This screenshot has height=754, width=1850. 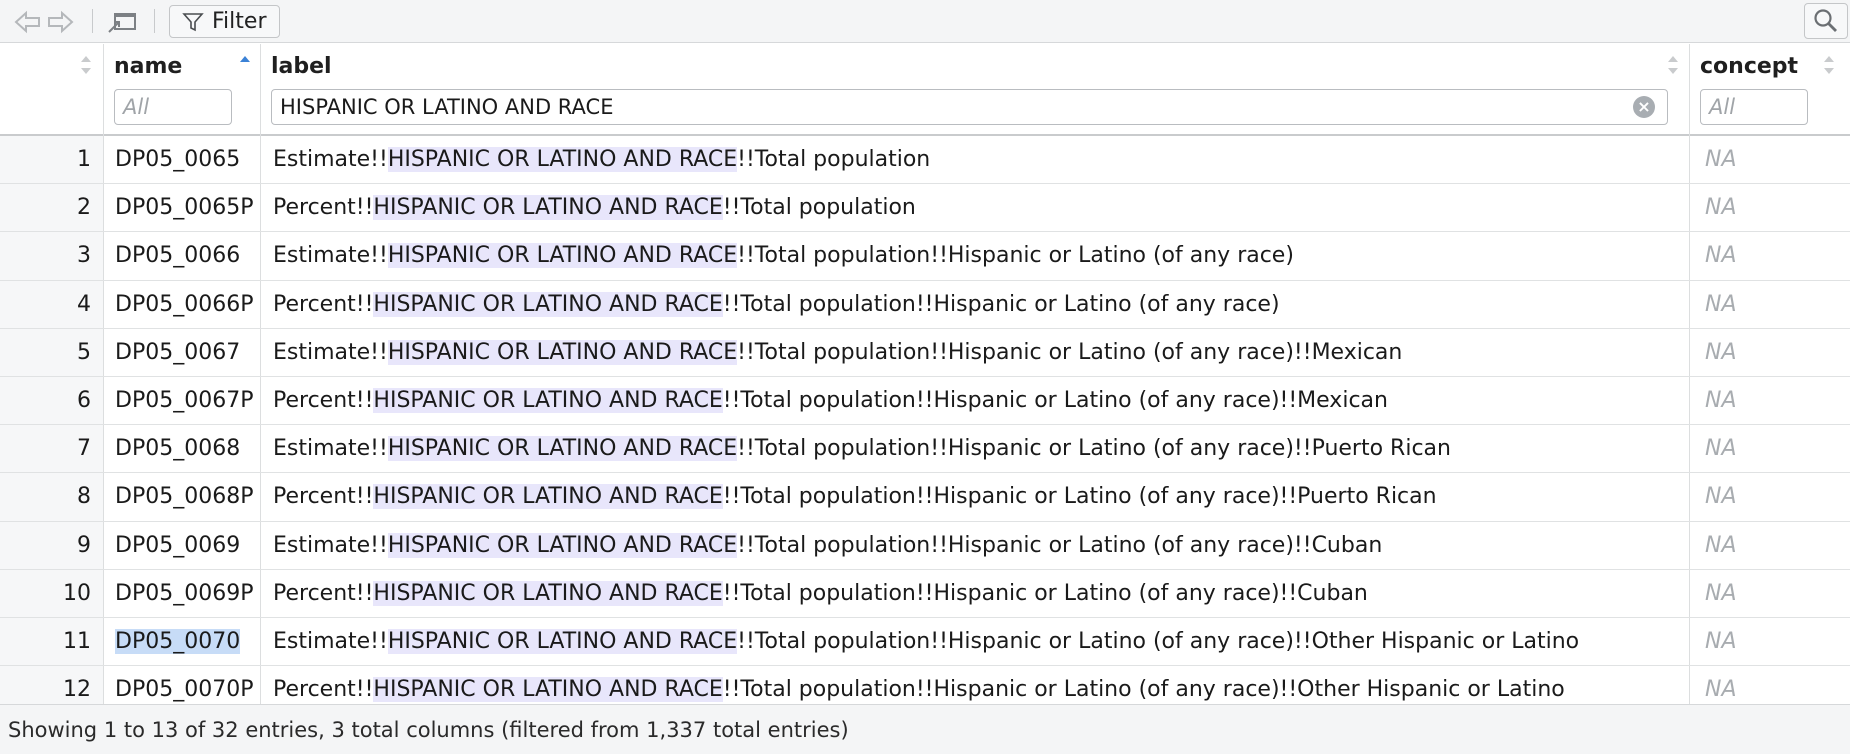 What do you see at coordinates (182, 160) in the screenshot?
I see `cell-name: DP05_0065` at bounding box center [182, 160].